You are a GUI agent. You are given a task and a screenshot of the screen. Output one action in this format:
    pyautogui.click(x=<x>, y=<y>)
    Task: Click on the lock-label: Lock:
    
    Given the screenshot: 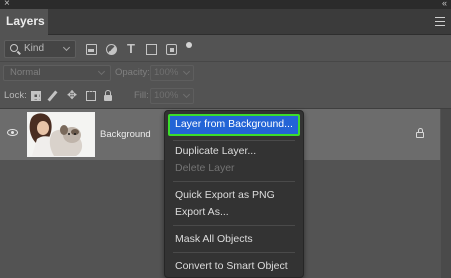 What is the action you would take?
    pyautogui.click(x=15, y=95)
    